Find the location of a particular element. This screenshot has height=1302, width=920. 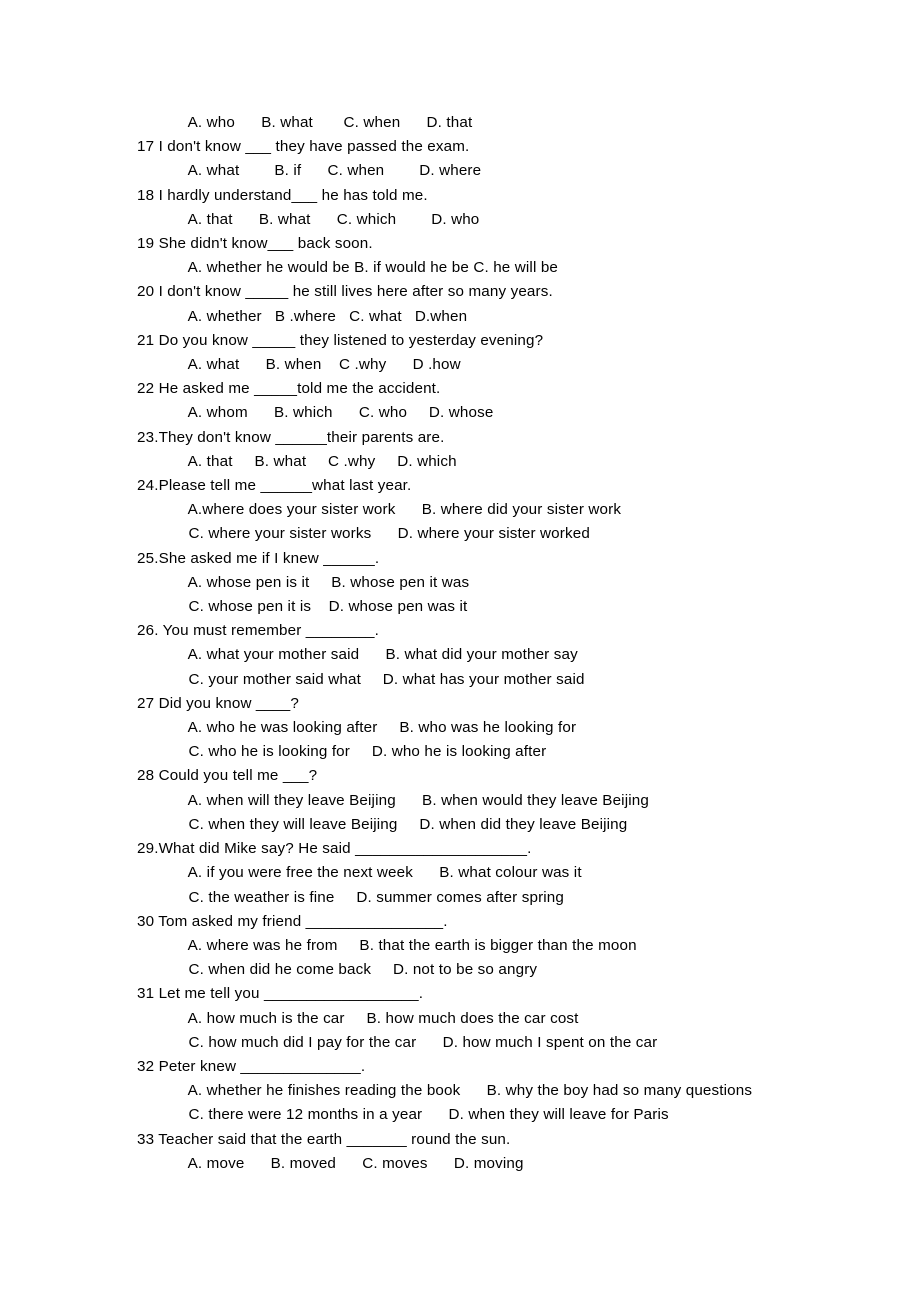

question-line: 27 Did you know ____? is located at coordinates (218, 703).